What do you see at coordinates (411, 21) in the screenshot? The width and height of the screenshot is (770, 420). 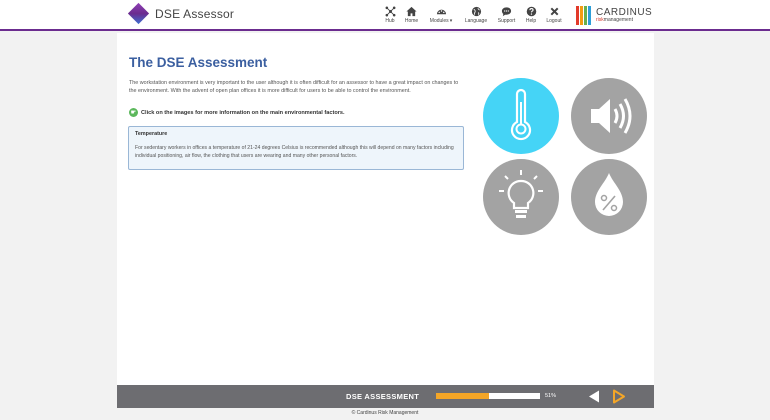 I see `nav-home-label: Home` at bounding box center [411, 21].